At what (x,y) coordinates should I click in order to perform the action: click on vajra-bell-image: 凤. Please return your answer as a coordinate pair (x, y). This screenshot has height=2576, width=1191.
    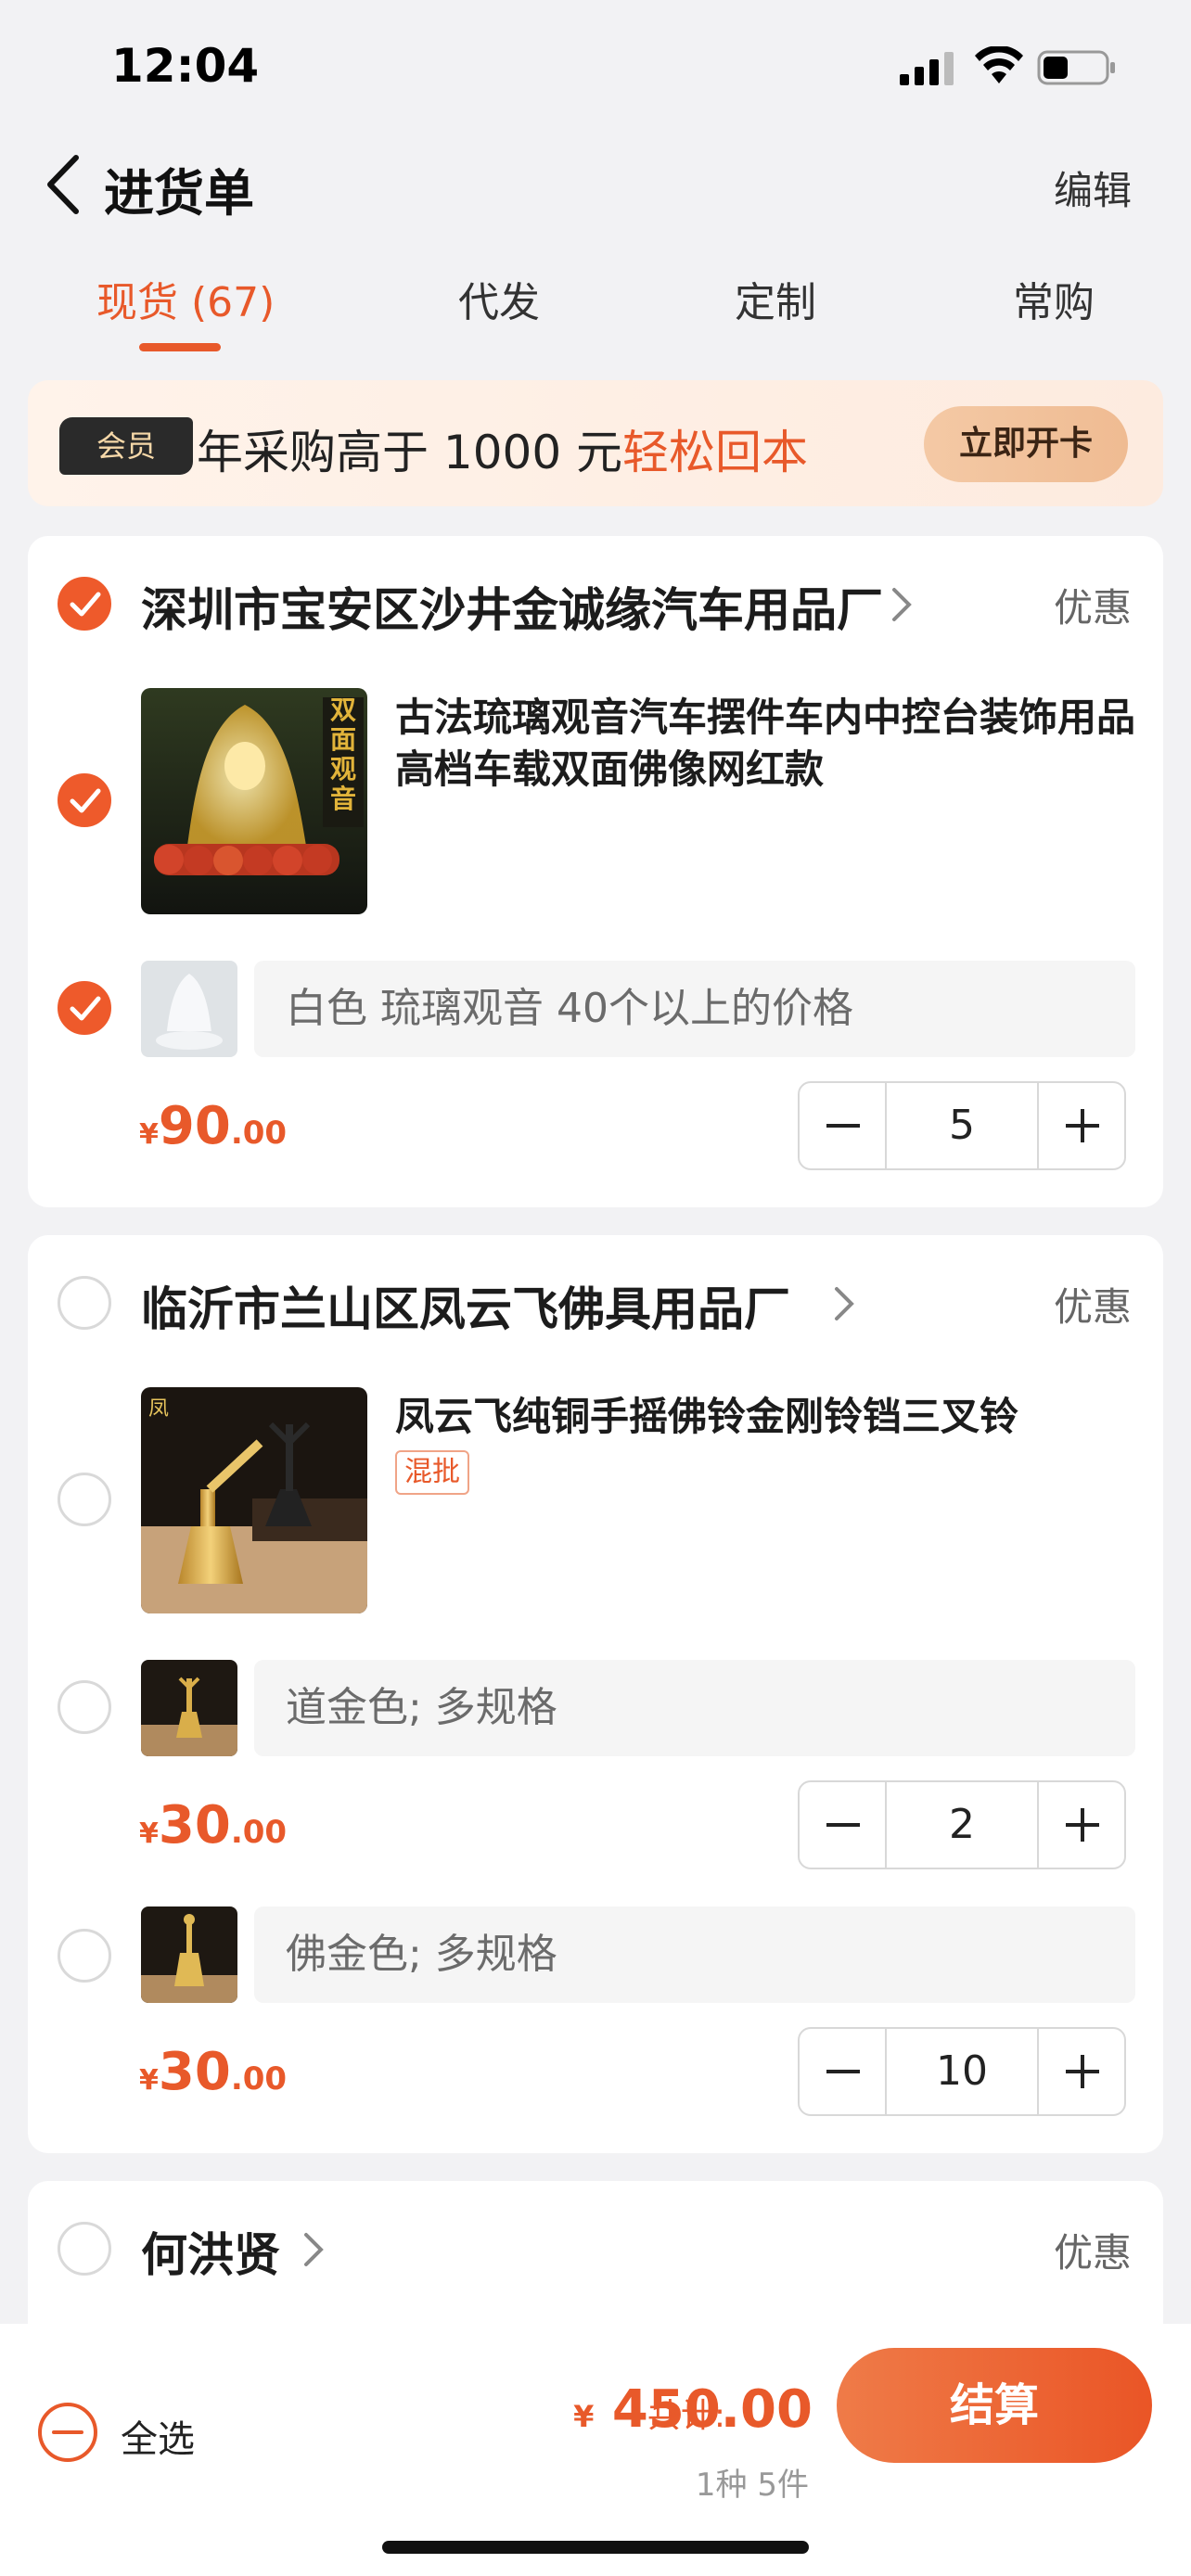
    Looking at the image, I should click on (254, 1500).